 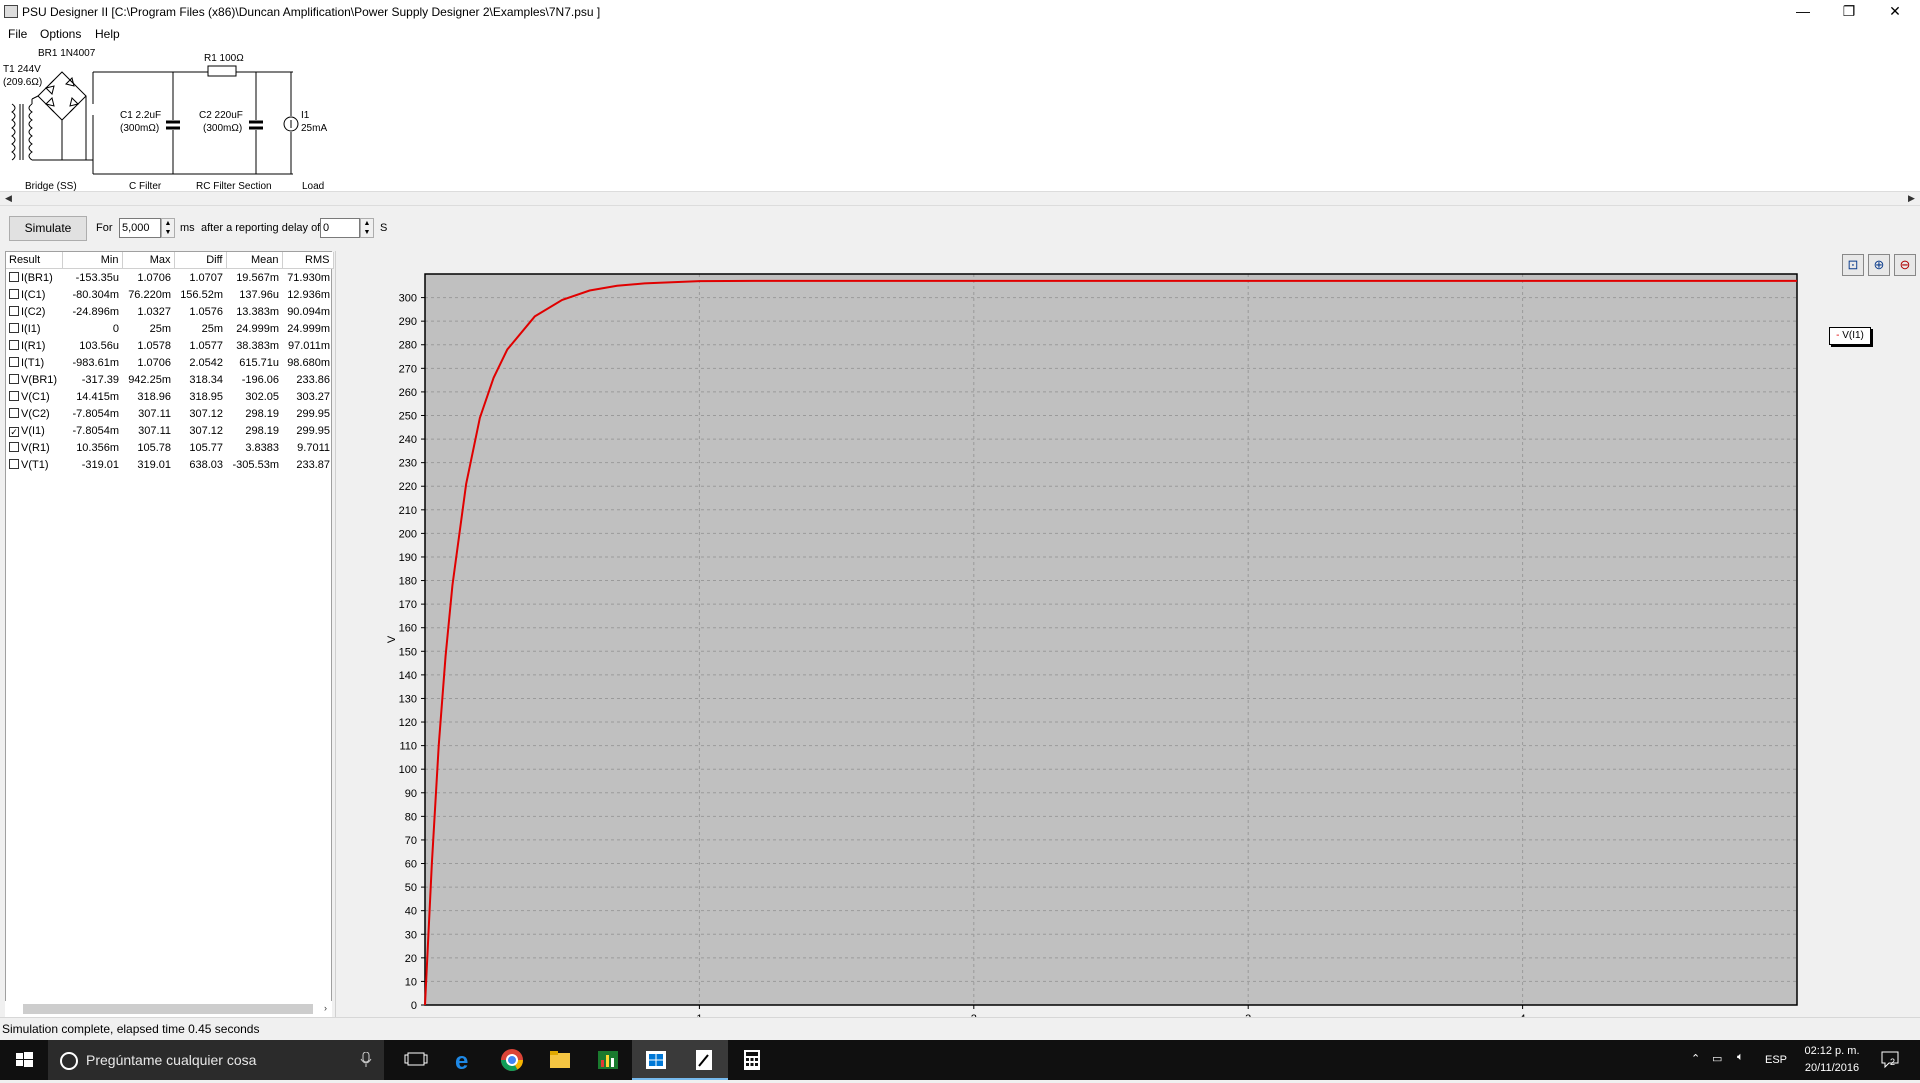 I want to click on y-tick-label: 290, so click(x=408, y=322).